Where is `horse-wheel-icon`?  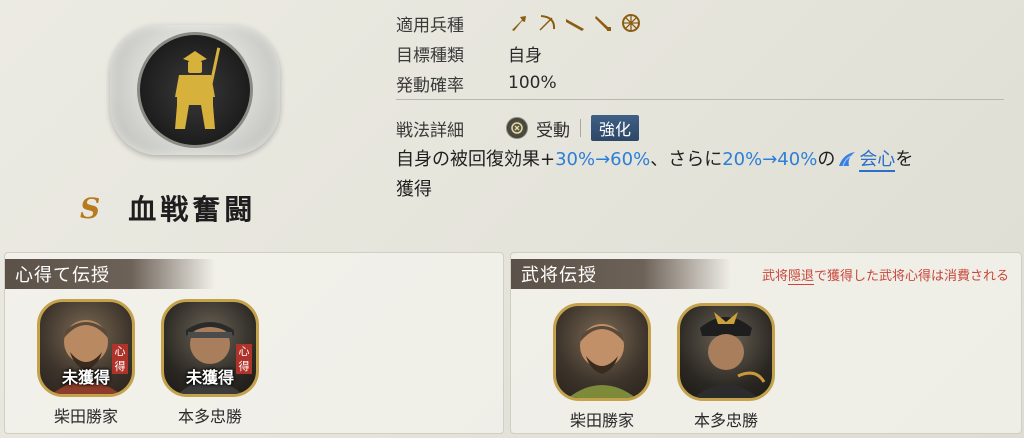
horse-wheel-icon is located at coordinates (631, 23).